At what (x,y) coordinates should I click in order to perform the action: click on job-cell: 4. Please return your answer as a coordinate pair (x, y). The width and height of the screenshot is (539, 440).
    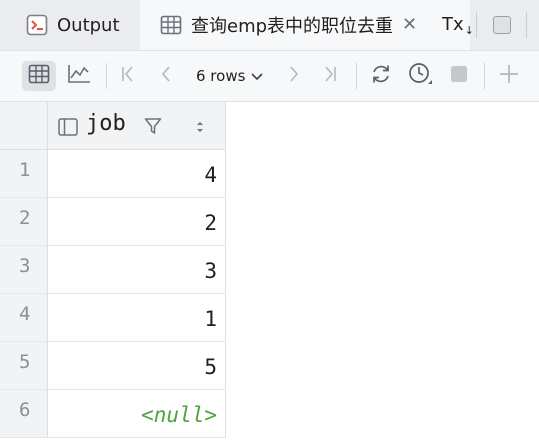
    Looking at the image, I should click on (137, 174).